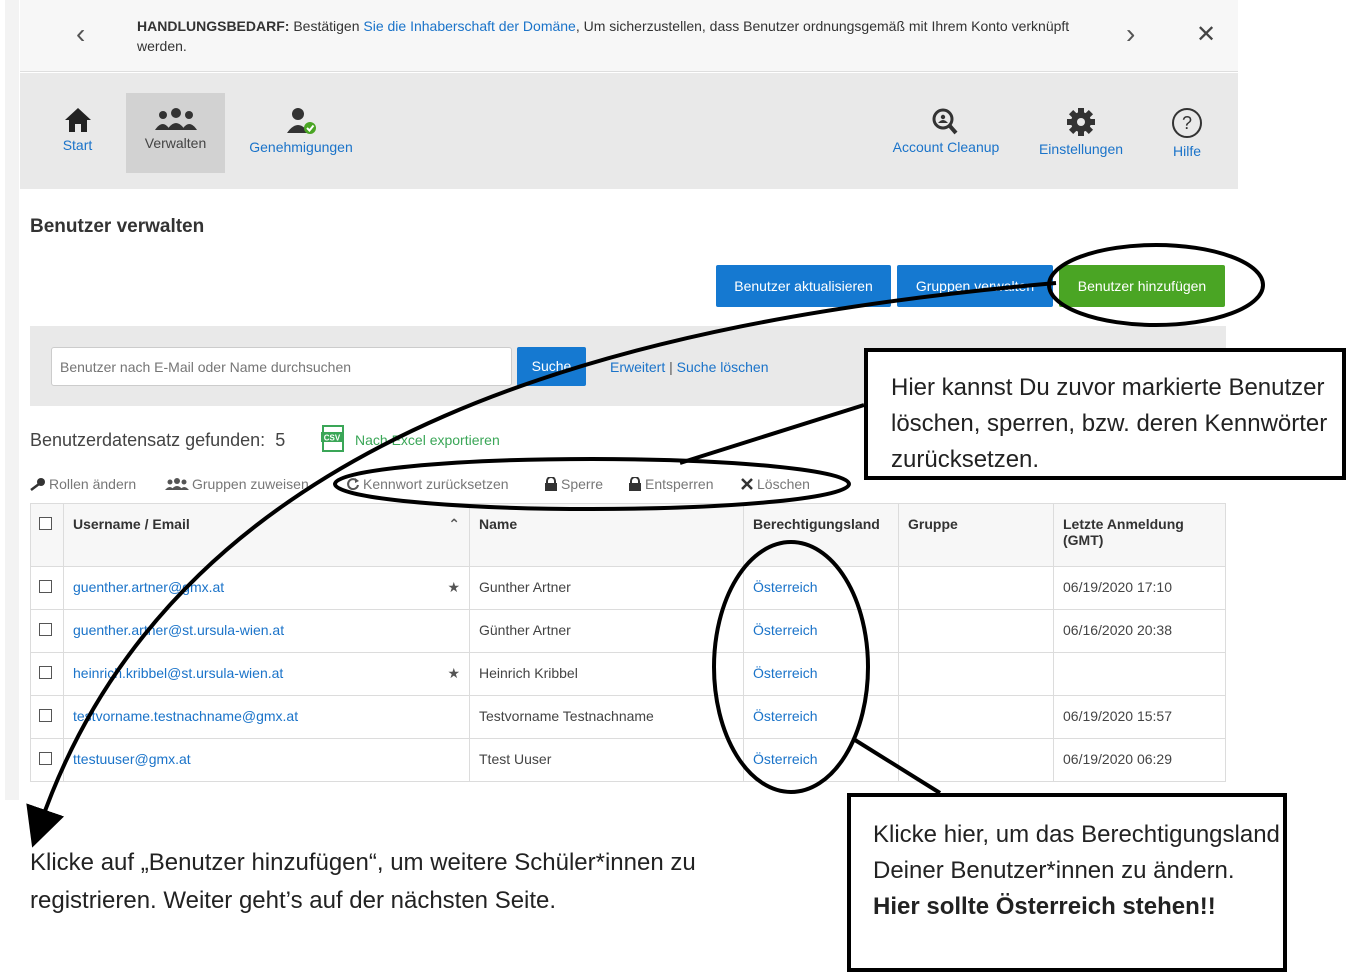 The height and width of the screenshot is (972, 1354). I want to click on close-icon: ✕, so click(1206, 34).